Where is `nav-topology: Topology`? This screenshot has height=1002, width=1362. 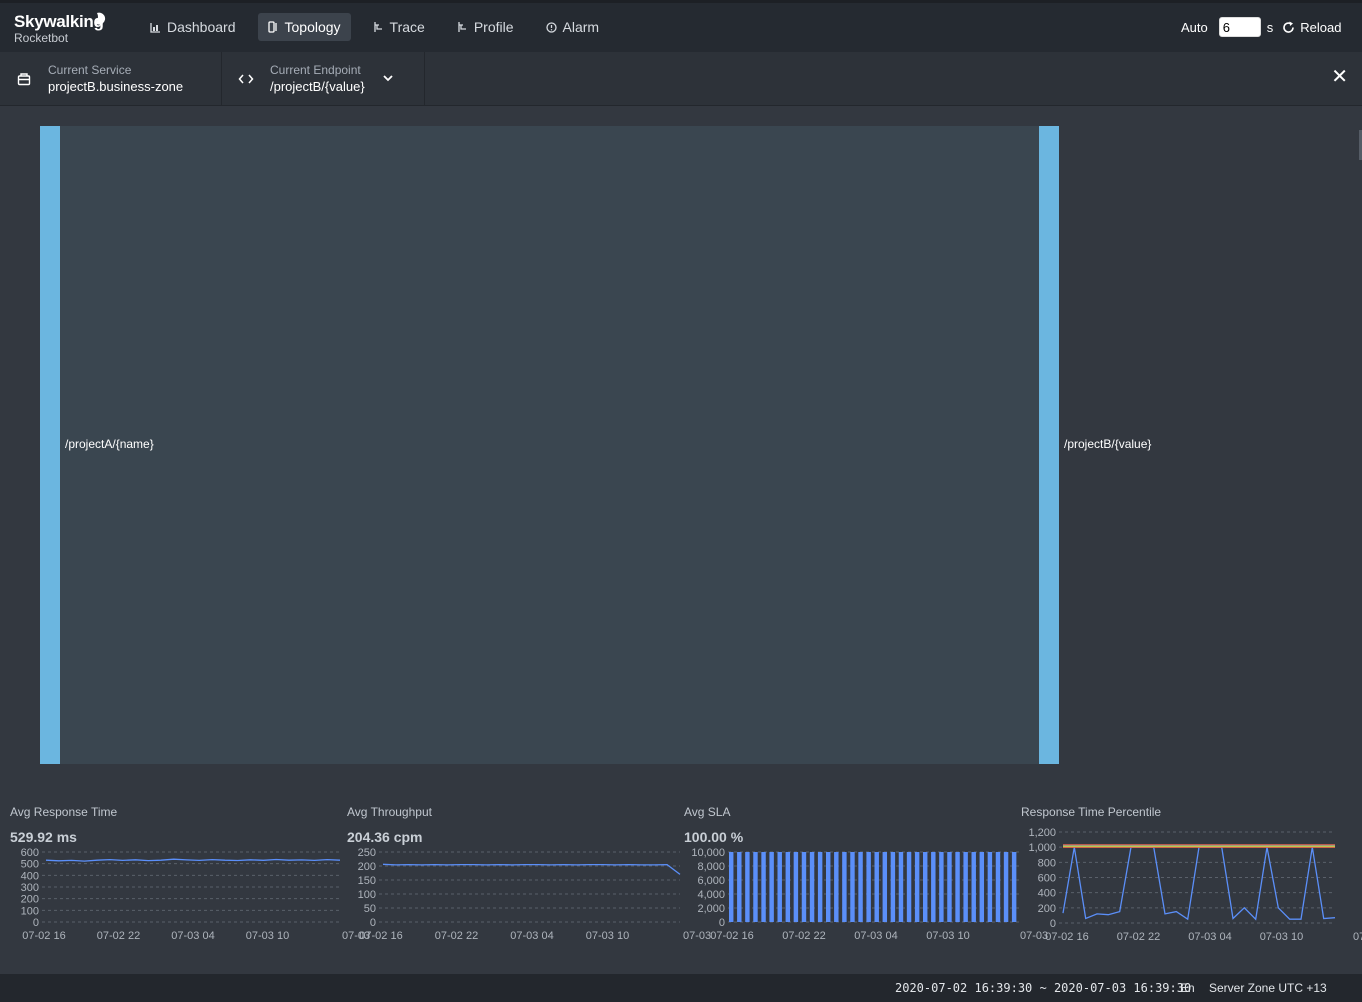
nav-topology: Topology is located at coordinates (304, 27).